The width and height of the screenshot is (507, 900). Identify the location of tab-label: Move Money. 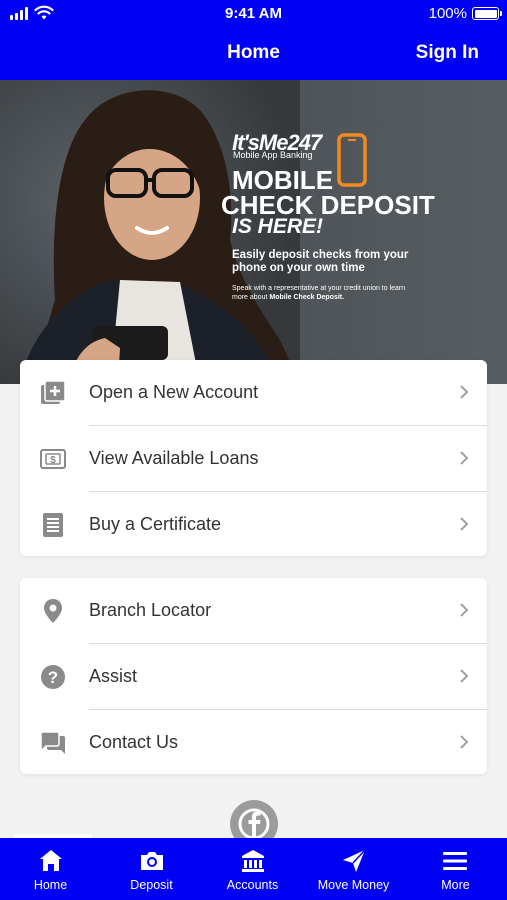
(353, 885).